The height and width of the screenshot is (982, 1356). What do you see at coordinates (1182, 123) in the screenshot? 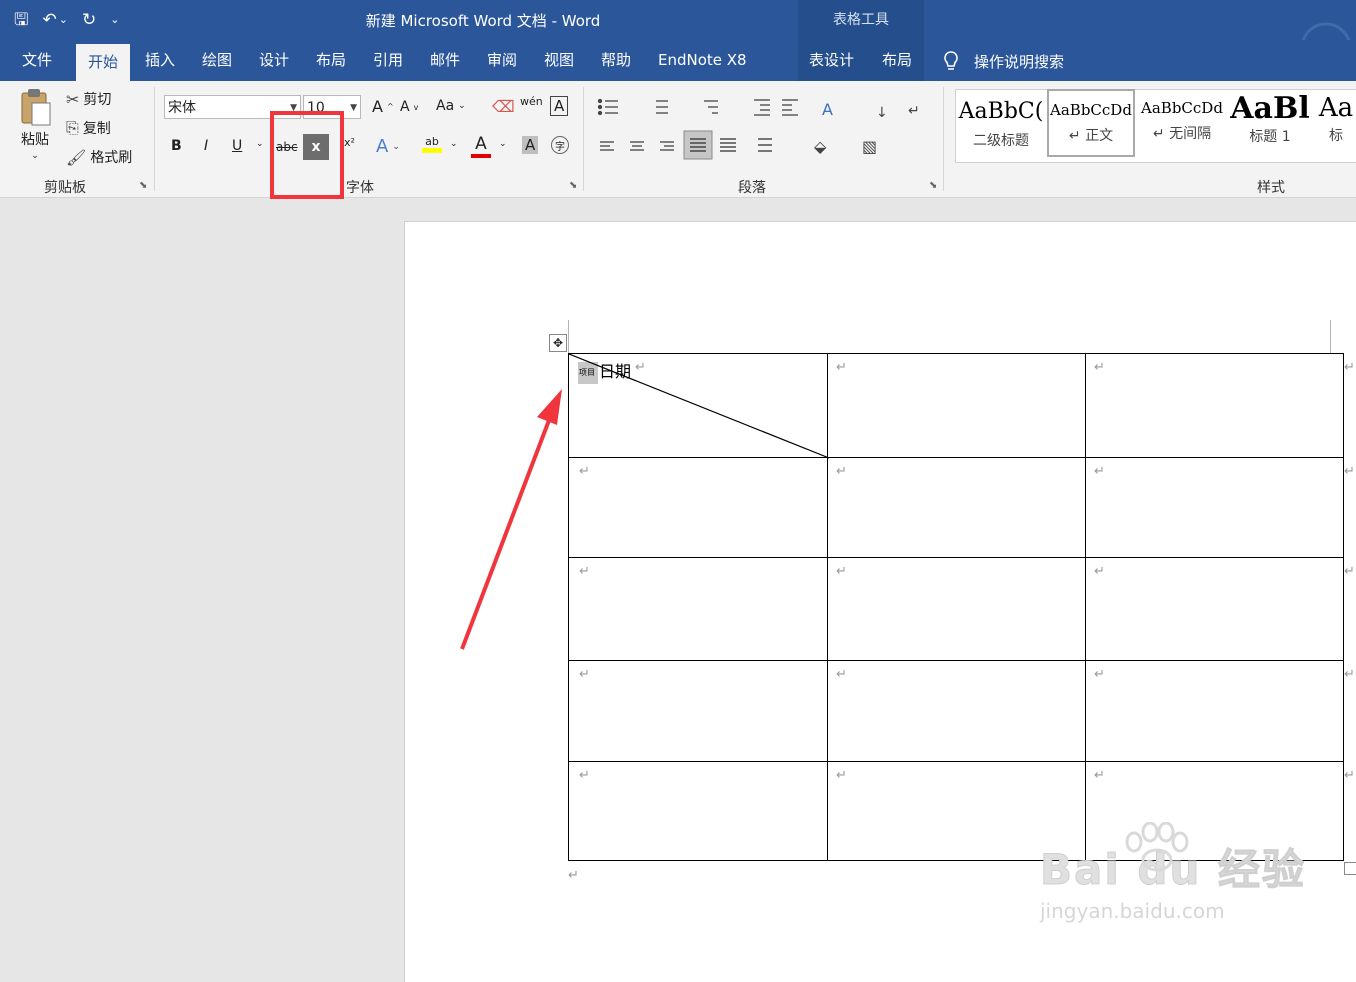
I see `style-no-spacing: AaBbCcDd ↵ 无间隔` at bounding box center [1182, 123].